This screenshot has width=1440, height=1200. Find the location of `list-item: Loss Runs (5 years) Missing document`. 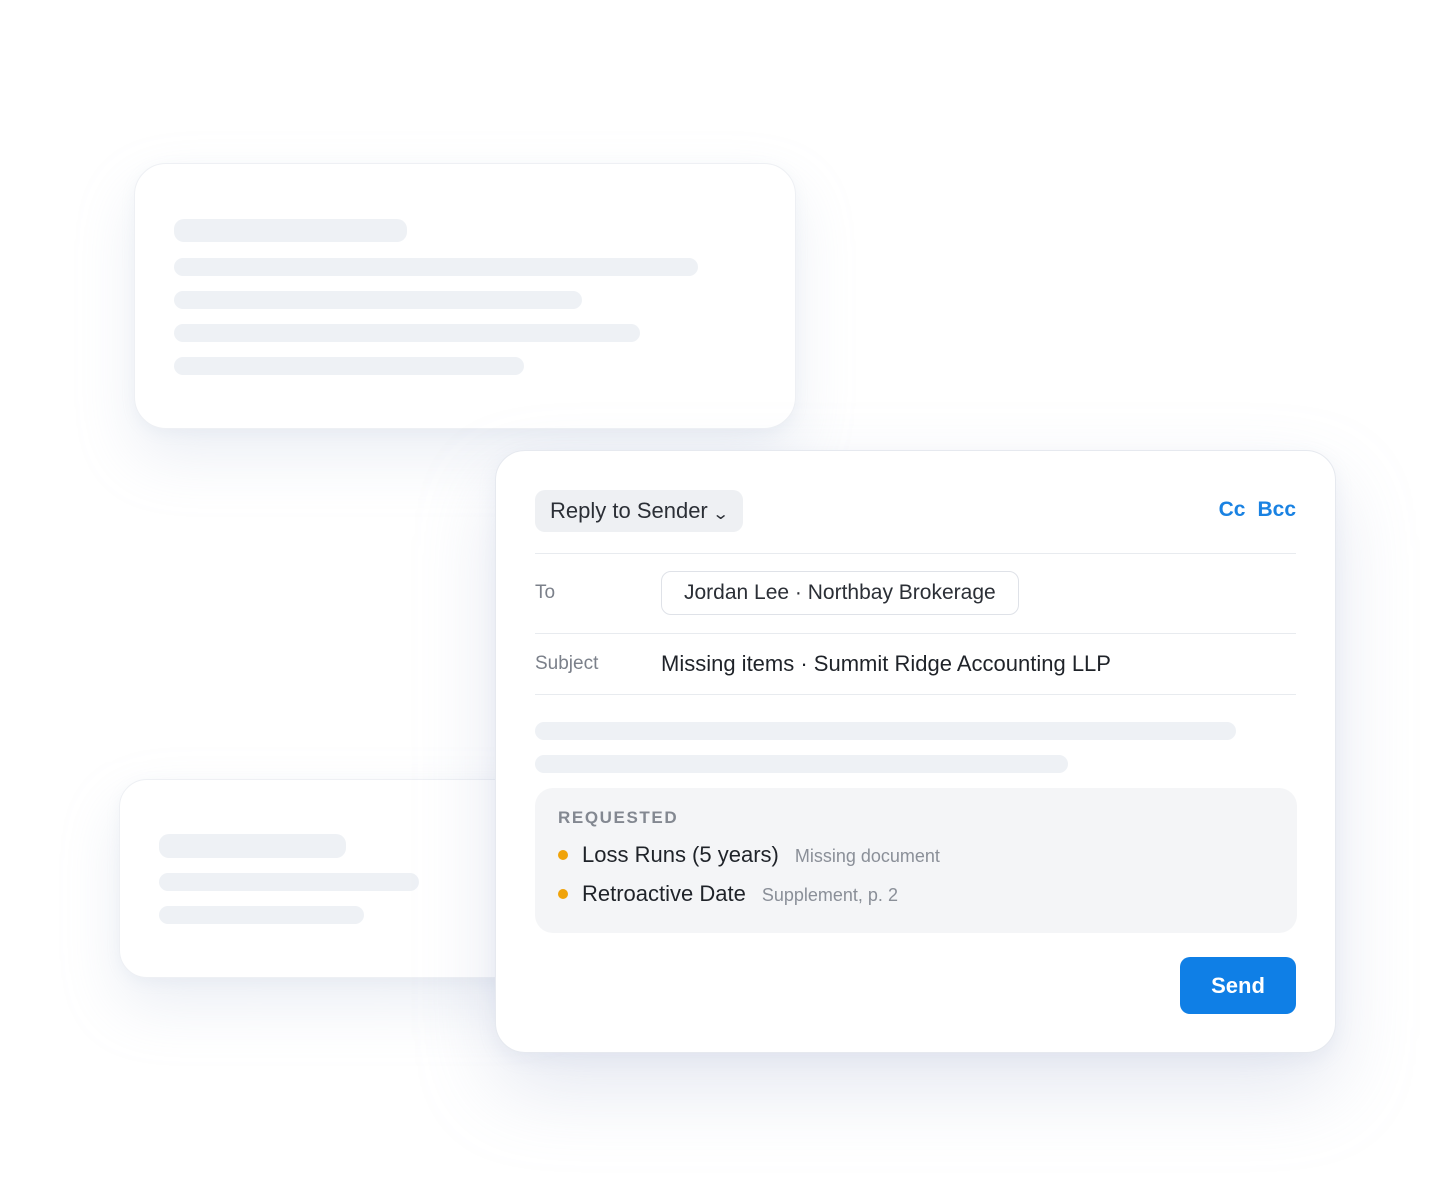

list-item: Loss Runs (5 years) Missing document is located at coordinates (749, 855).